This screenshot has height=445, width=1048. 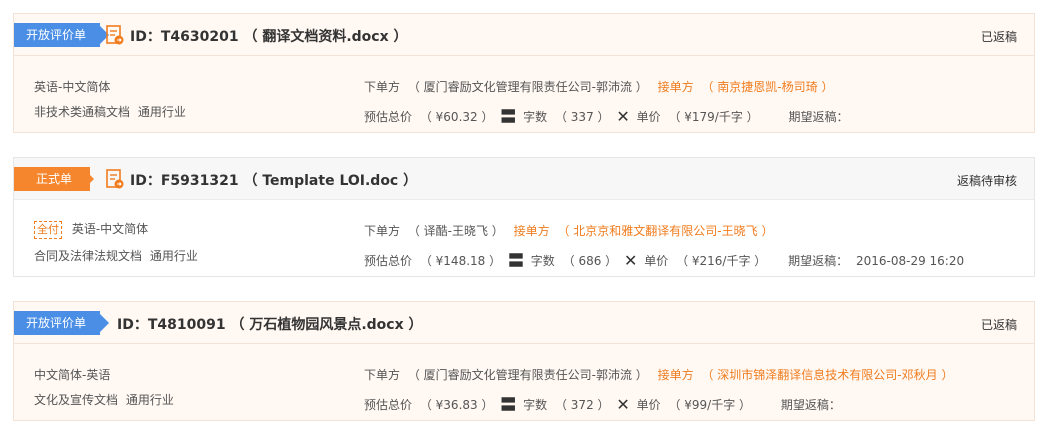 What do you see at coordinates (827, 375) in the screenshot?
I see `receiver-value: （ 深圳市锦泽翻译信息技术有限公司-邓秋月 ）` at bounding box center [827, 375].